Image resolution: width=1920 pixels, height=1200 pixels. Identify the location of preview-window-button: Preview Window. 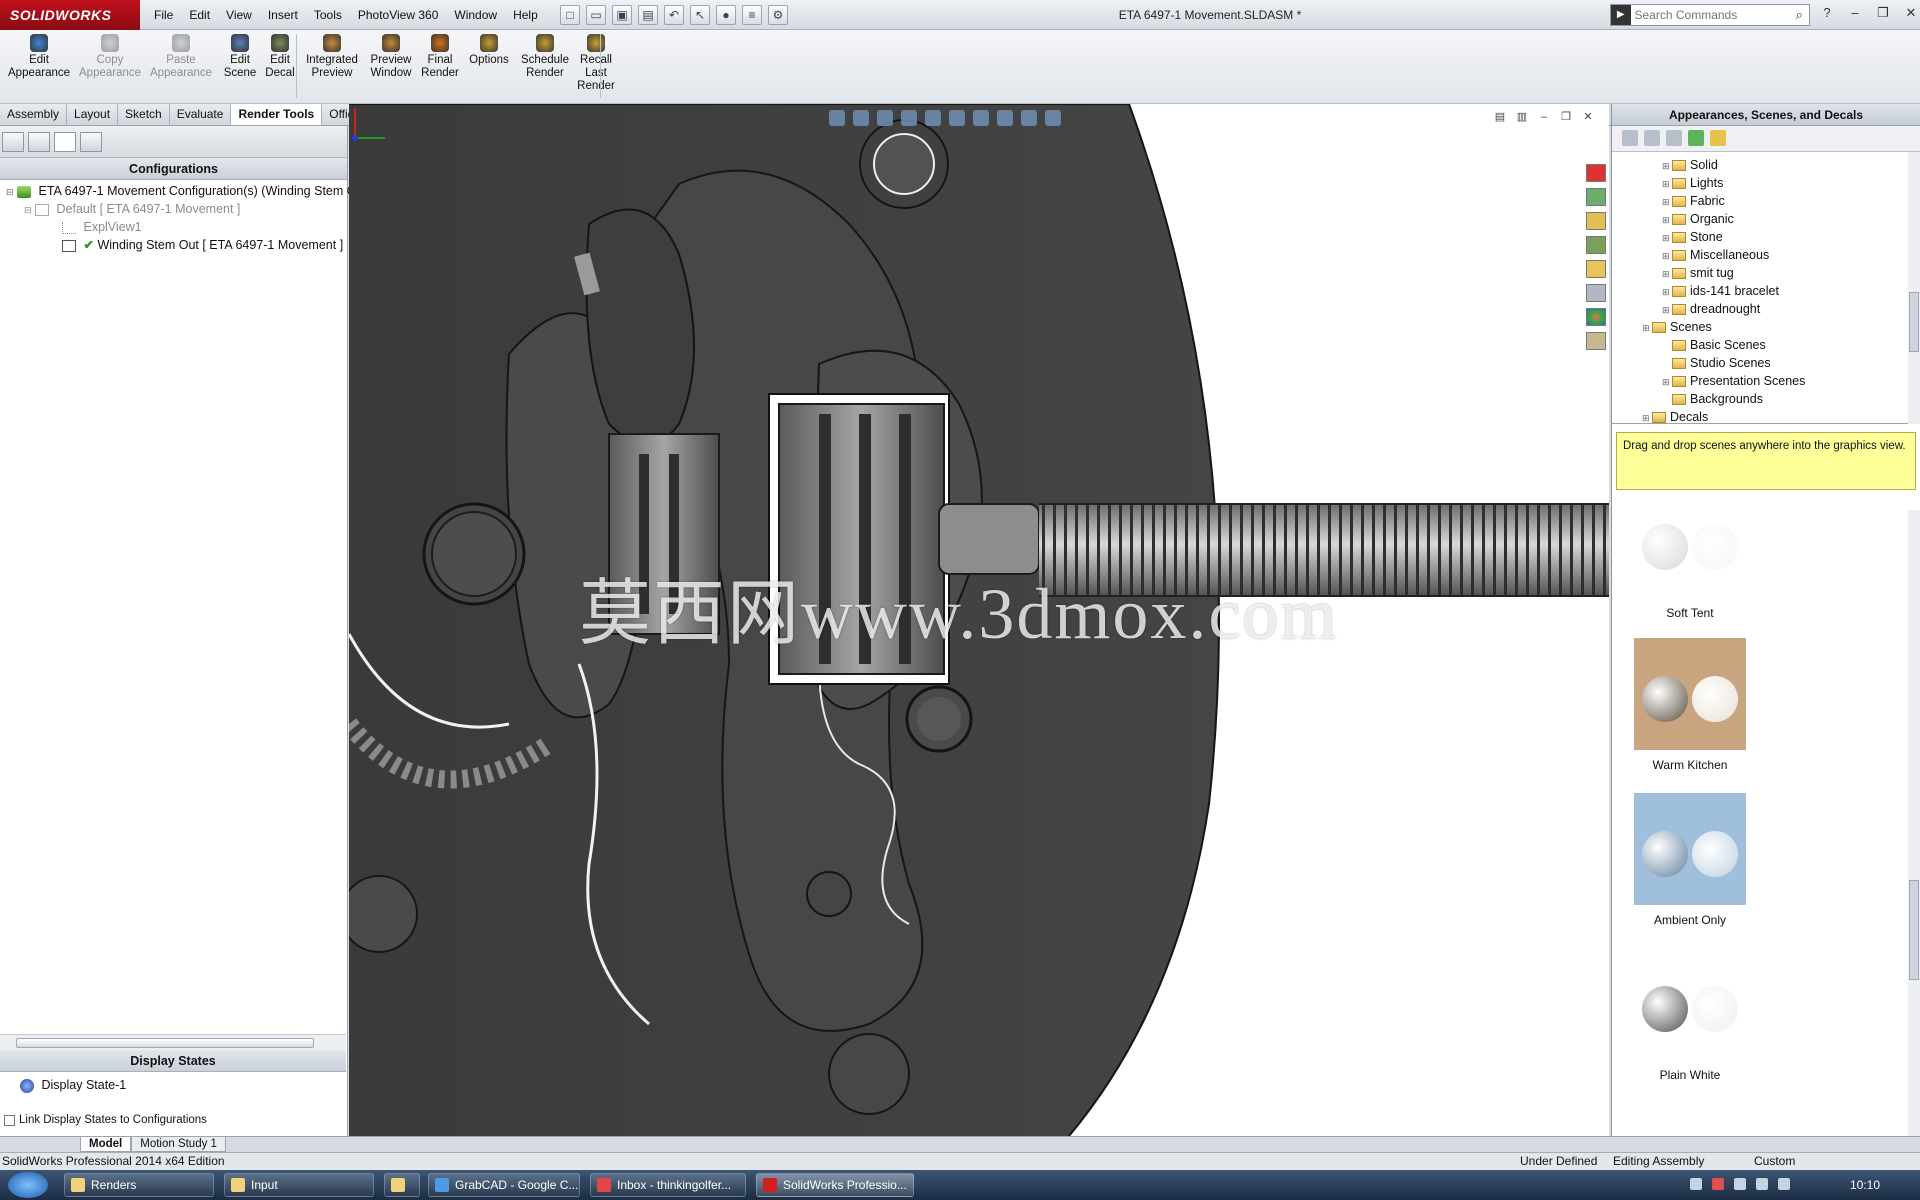
(391, 57).